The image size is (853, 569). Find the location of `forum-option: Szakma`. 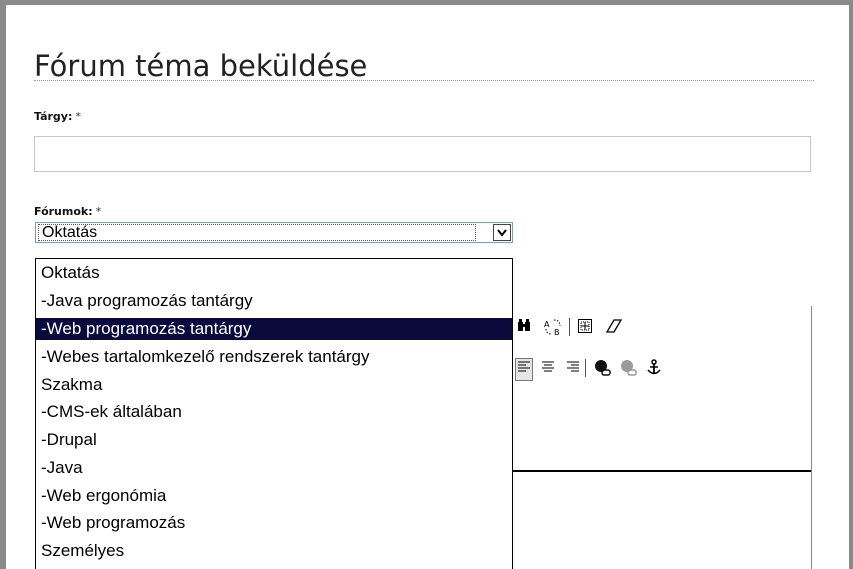

forum-option: Szakma is located at coordinates (274, 385).